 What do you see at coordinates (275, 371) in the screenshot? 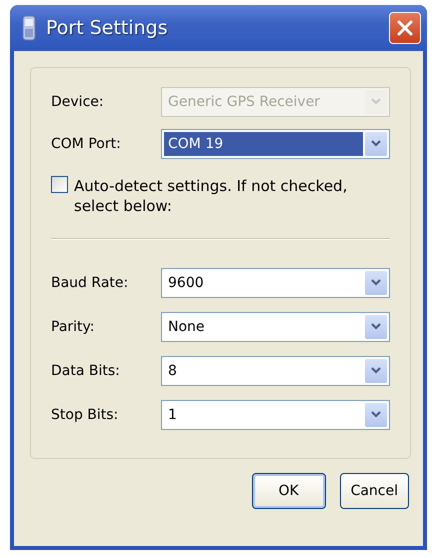
I see `dropdown: 8` at bounding box center [275, 371].